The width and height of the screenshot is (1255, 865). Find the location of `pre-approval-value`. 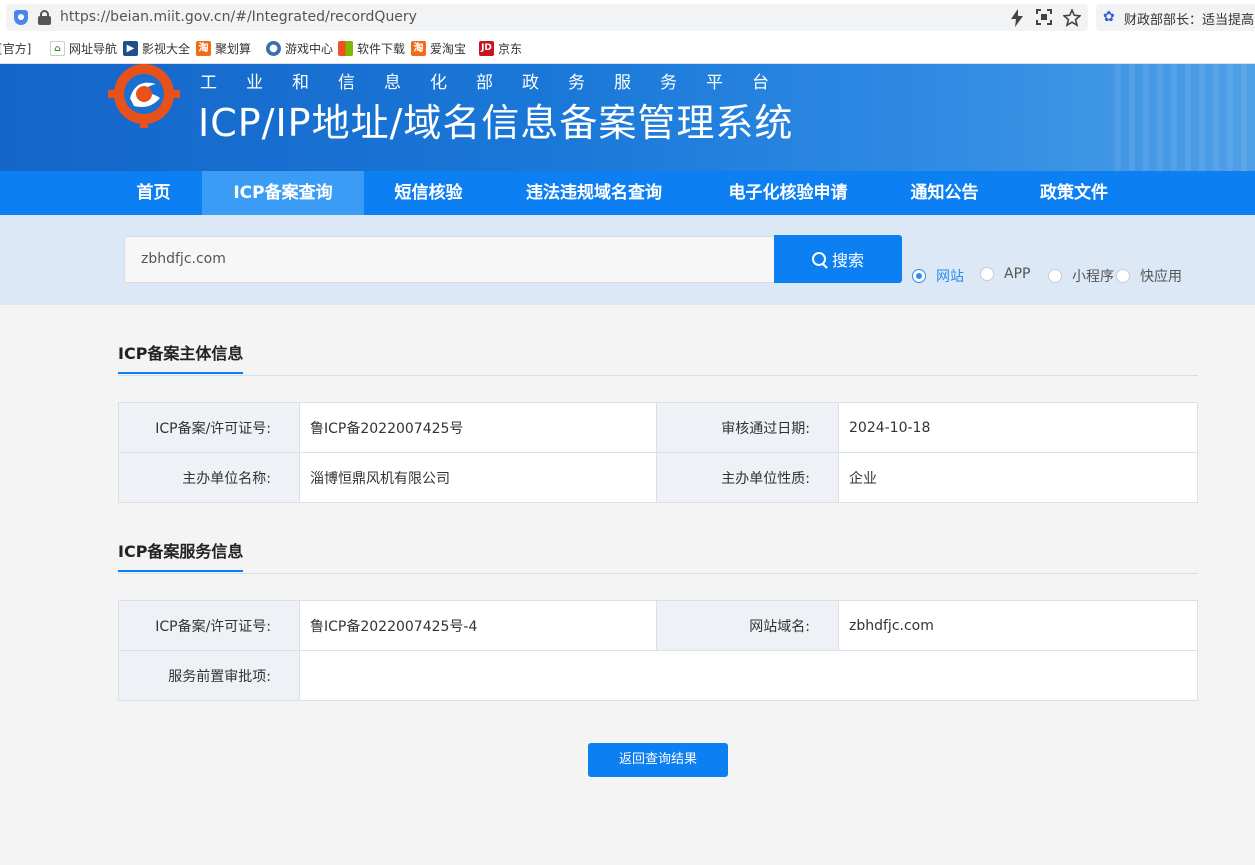

pre-approval-value is located at coordinates (748, 675).